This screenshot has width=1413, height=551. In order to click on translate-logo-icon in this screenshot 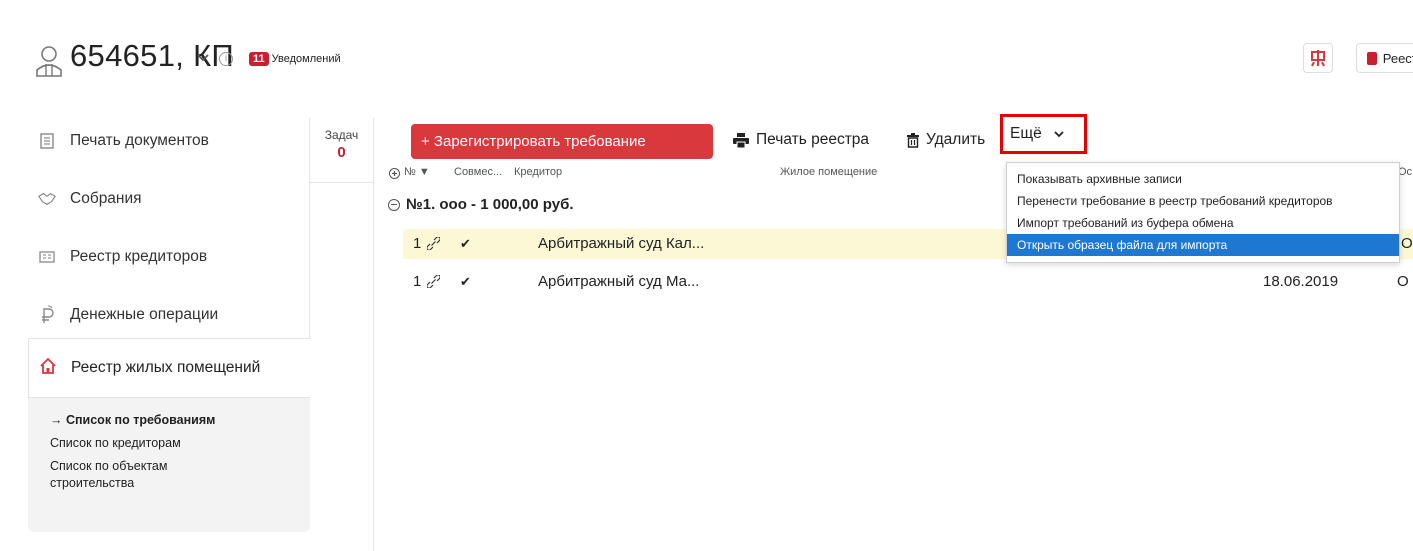, I will do `click(1318, 58)`.